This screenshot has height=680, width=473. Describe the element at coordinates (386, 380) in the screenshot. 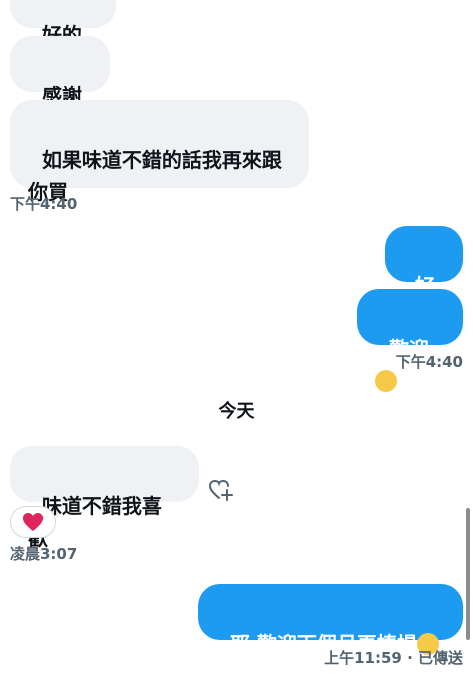

I see `clapping-hands-icon` at that location.